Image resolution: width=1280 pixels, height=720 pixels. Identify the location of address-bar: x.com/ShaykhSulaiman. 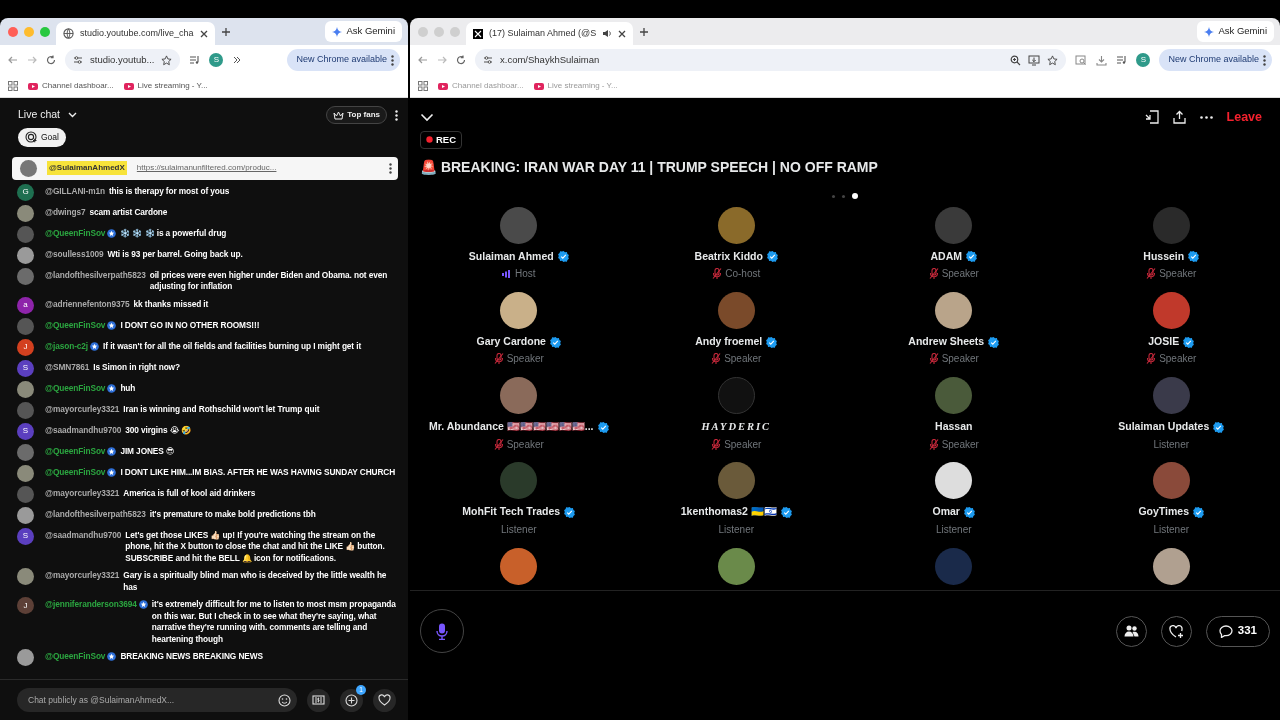
(771, 60).